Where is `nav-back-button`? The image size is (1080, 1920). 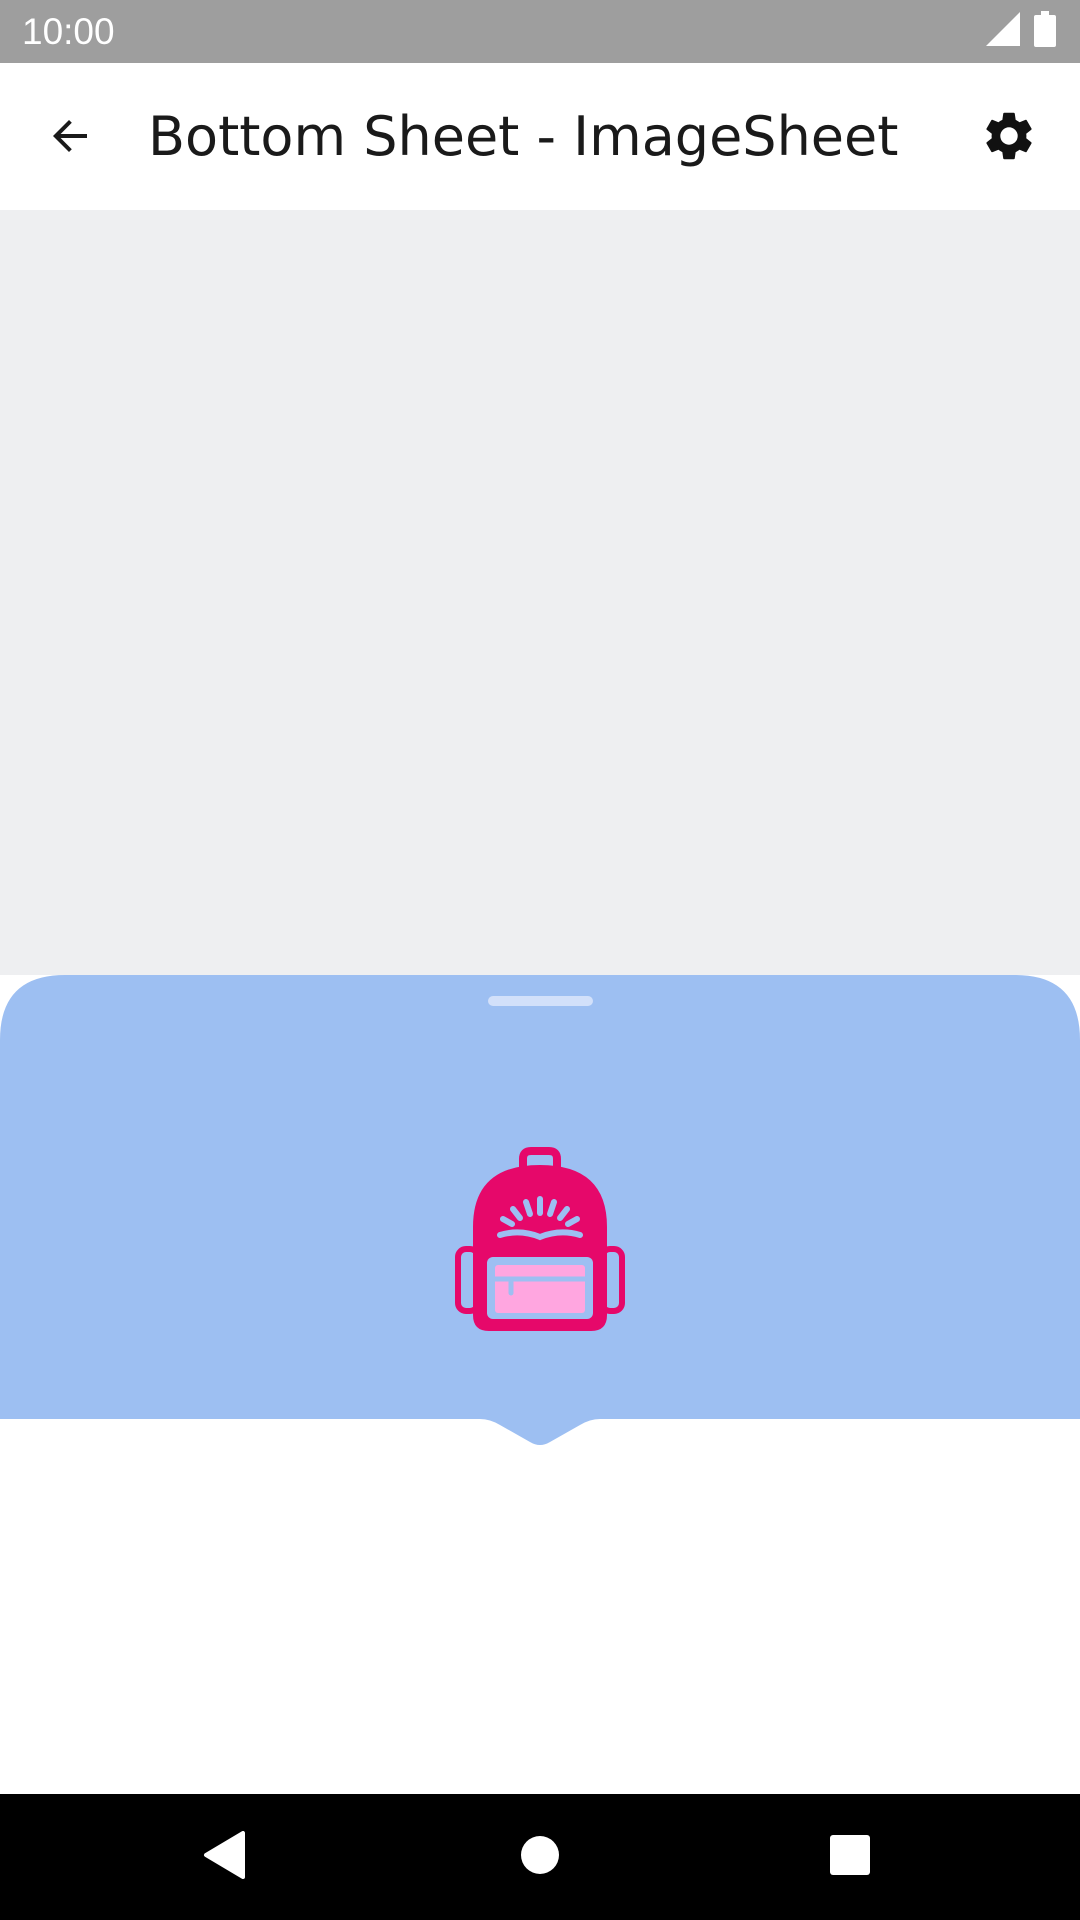 nav-back-button is located at coordinates (225, 1857).